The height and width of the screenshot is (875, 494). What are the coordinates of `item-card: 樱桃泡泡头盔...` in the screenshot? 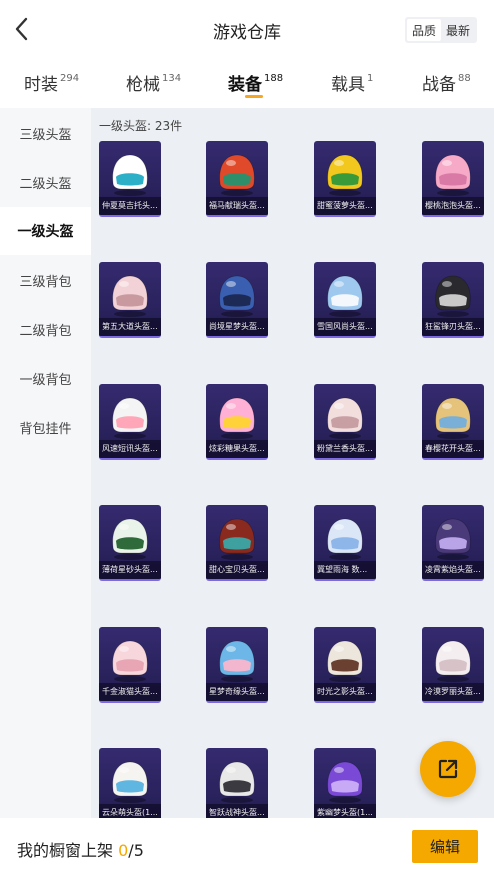 It's located at (453, 179).